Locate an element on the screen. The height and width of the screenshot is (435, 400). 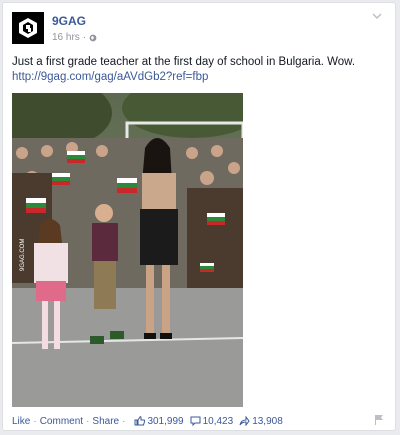
likes-count: 301,999 is located at coordinates (159, 421).